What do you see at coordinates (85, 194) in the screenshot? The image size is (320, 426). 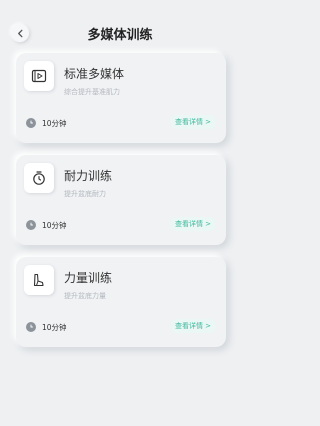 I see `card-subtitle: 提升盆底耐力` at bounding box center [85, 194].